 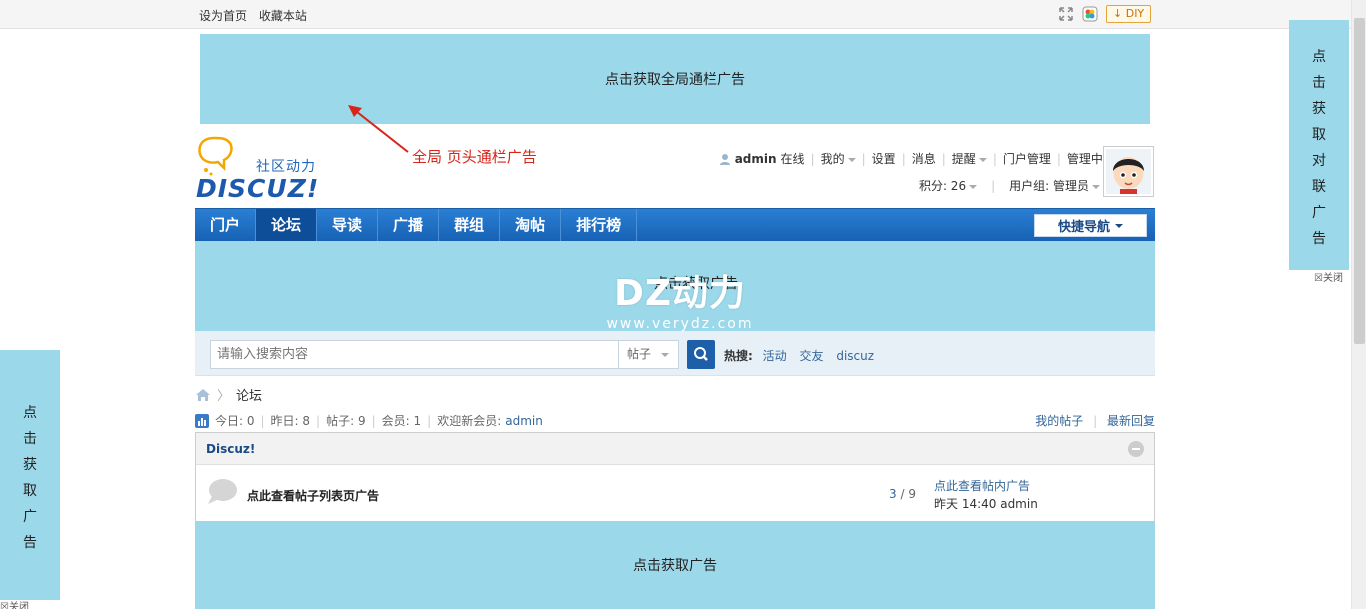 What do you see at coordinates (313, 495) in the screenshot?
I see `forum-name-link: 点此查看帖子列表页广告` at bounding box center [313, 495].